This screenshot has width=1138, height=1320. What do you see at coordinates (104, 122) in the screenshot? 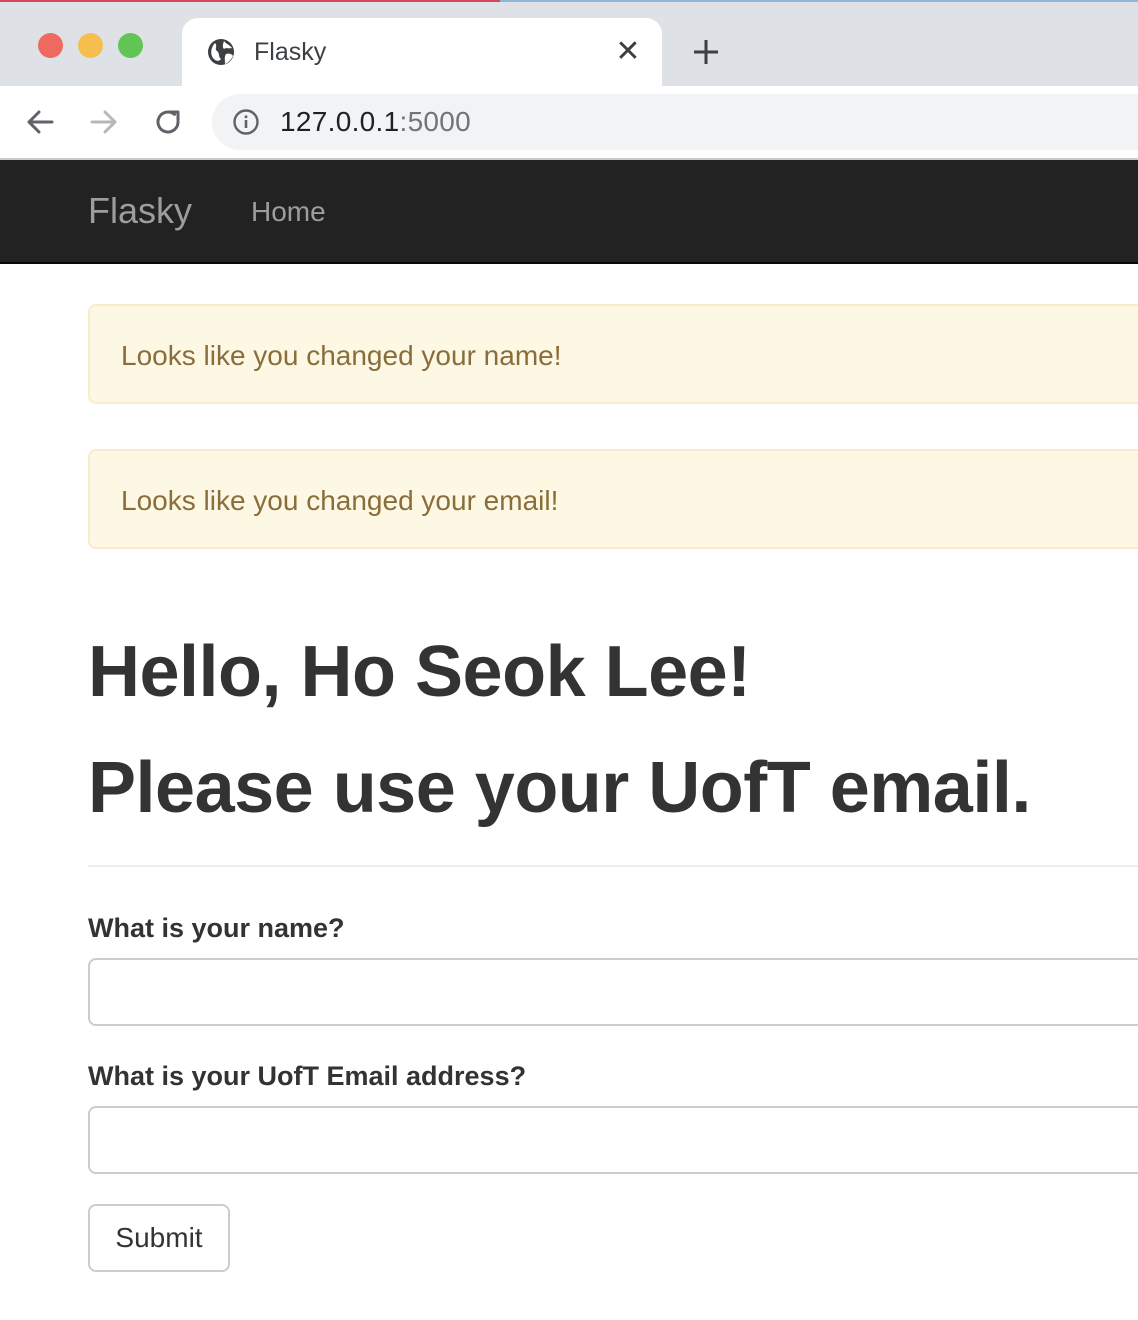
I see `arrow-right-icon` at bounding box center [104, 122].